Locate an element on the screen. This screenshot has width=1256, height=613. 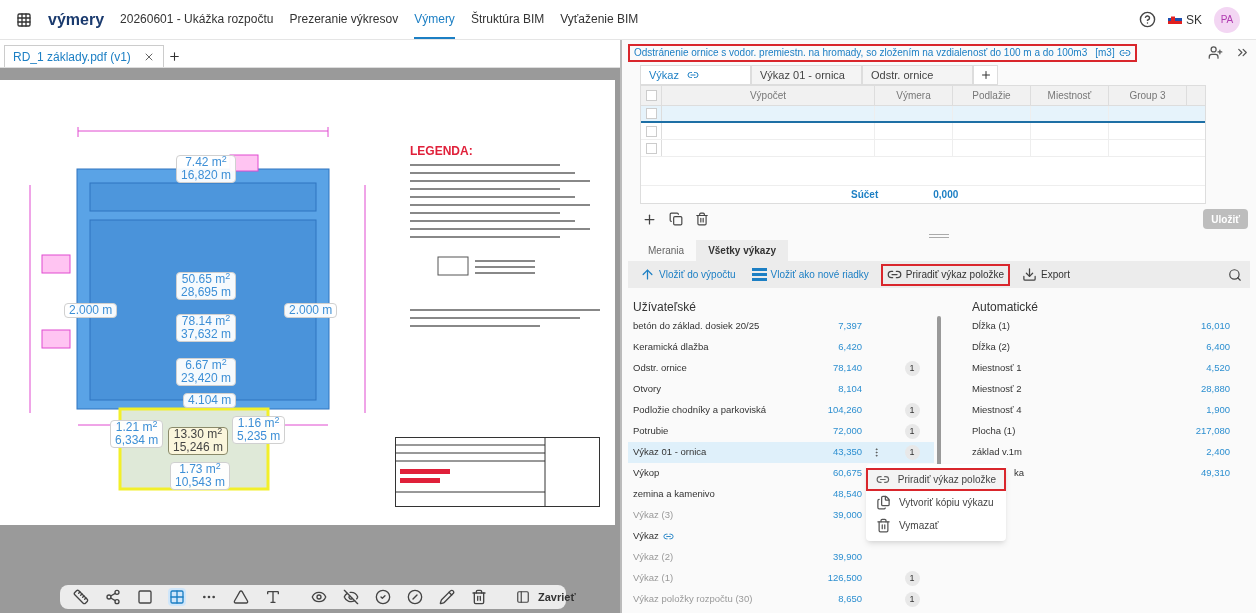
ruler-icon is located at coordinates (81, 597).